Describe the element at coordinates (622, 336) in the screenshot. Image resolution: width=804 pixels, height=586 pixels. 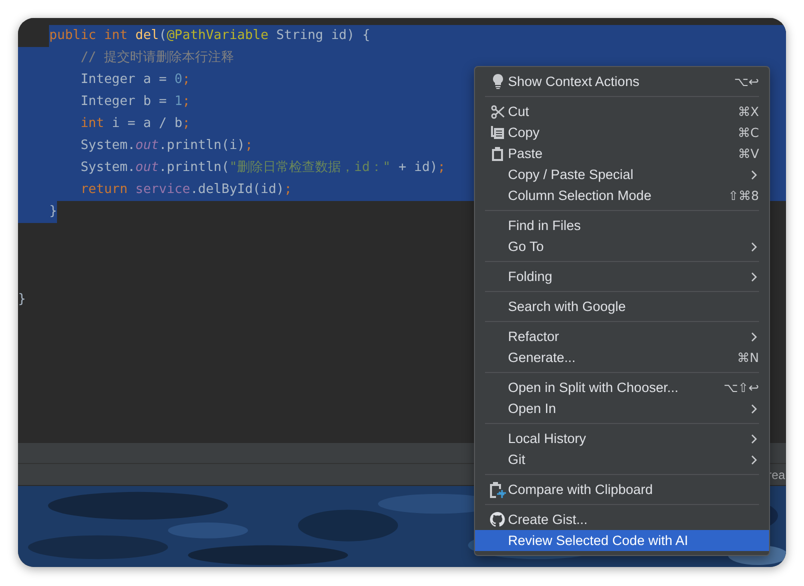
I see `menu-item: Refactor` at that location.